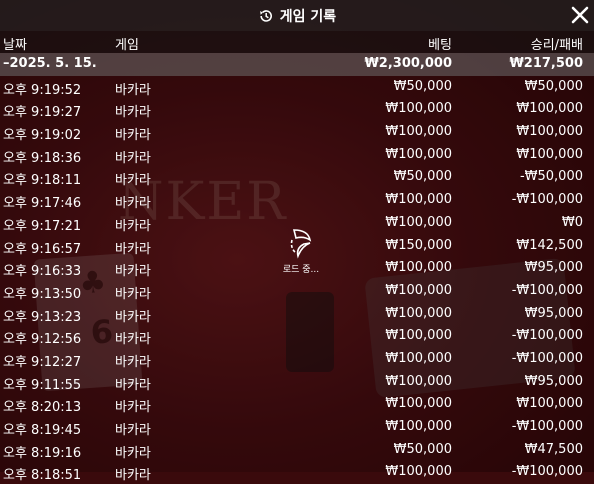  I want to click on table-row: 오후 9:18:36 바카라 ₩100,000 ₩100,000, so click(297, 155).